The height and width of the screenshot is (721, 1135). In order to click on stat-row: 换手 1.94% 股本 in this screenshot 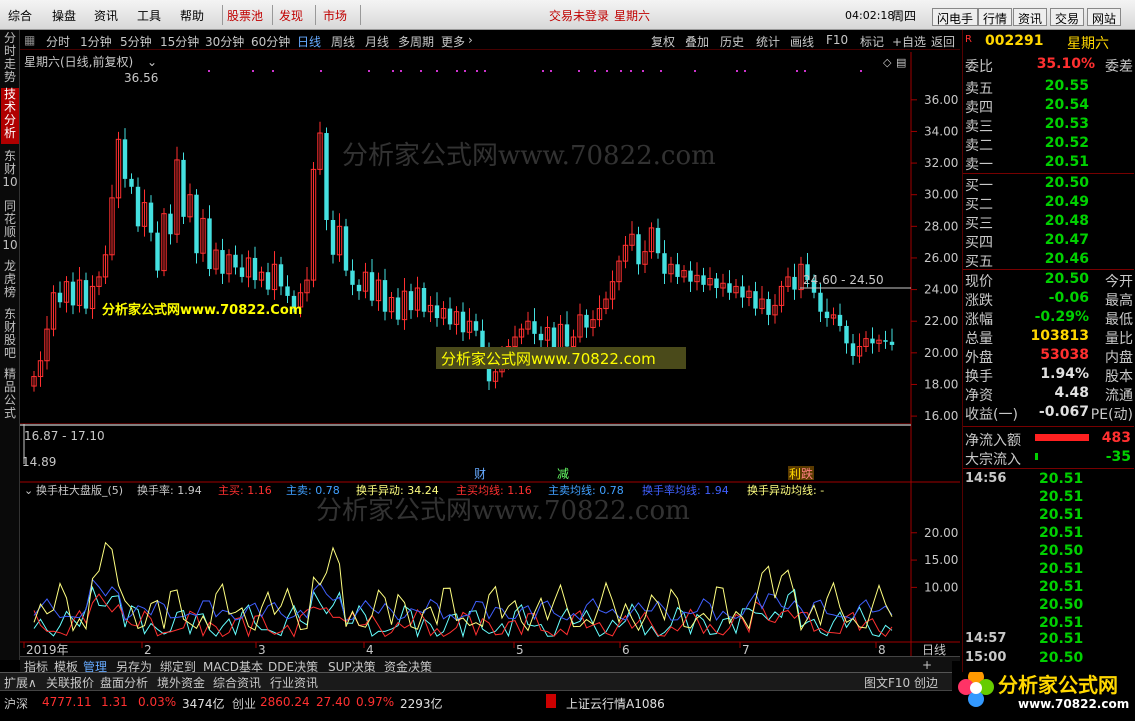, I will do `click(1049, 375)`.